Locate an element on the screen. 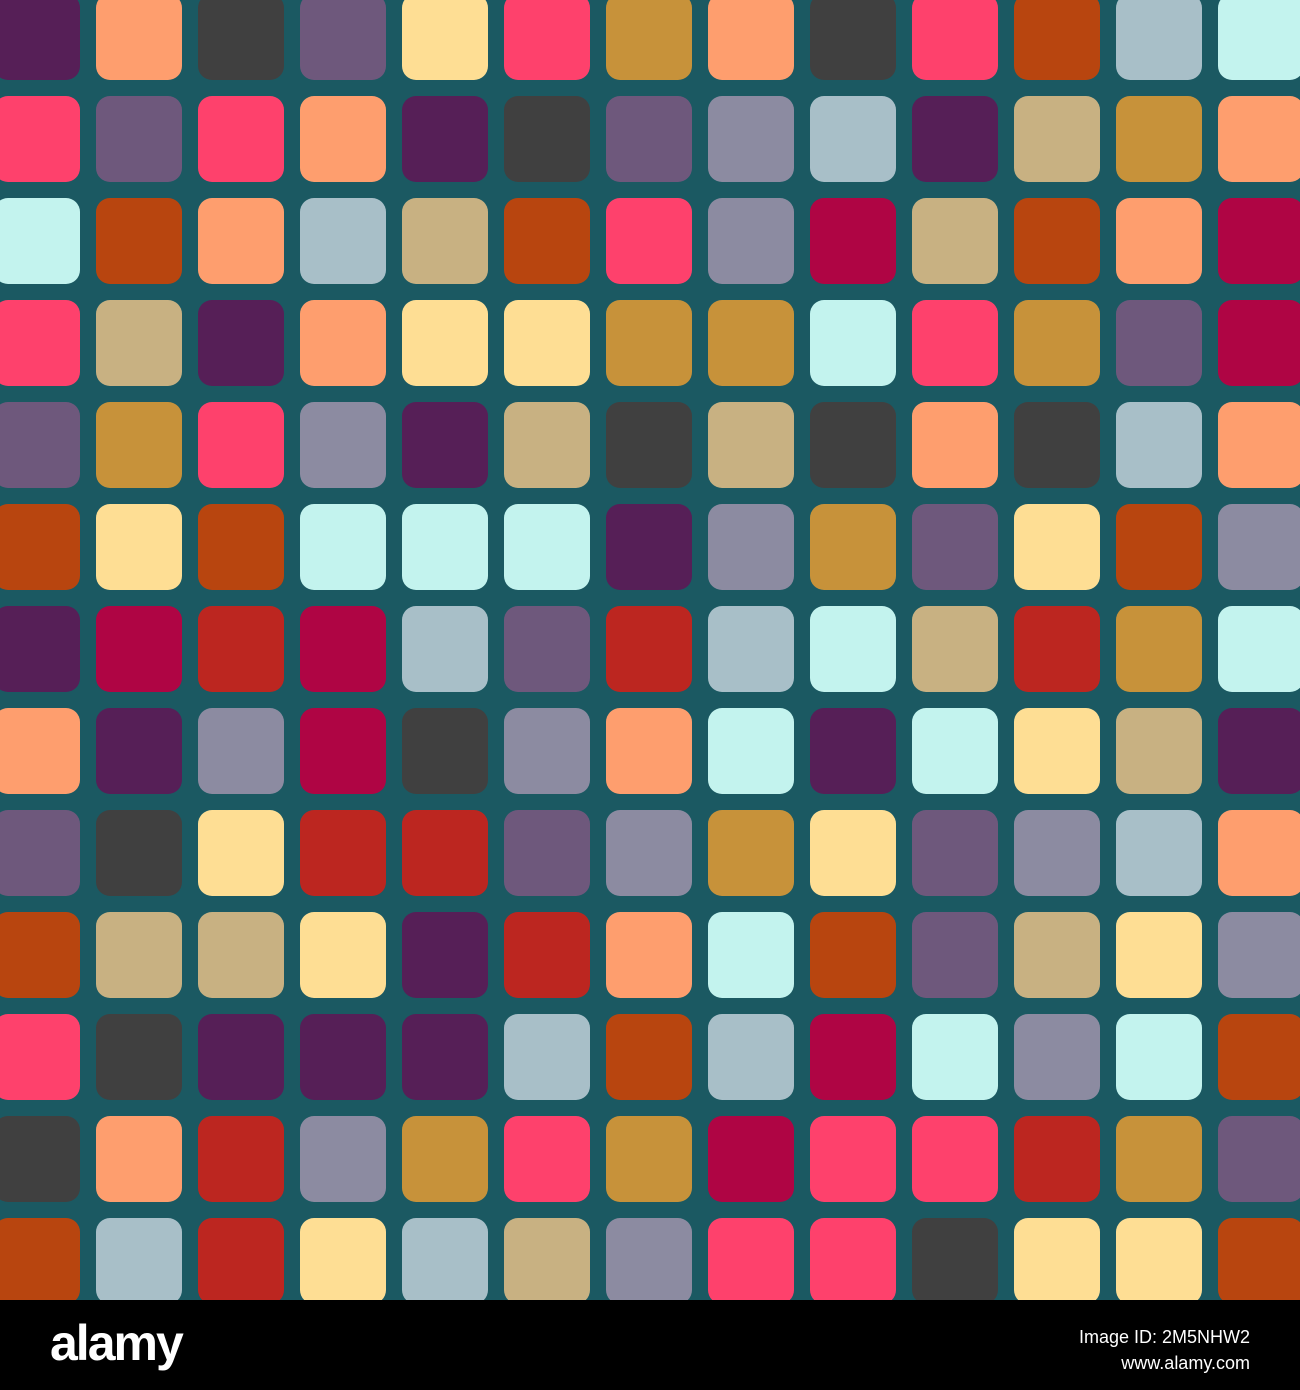 The height and width of the screenshot is (1390, 1300). alamy-logo: alamy is located at coordinates (117, 1343).